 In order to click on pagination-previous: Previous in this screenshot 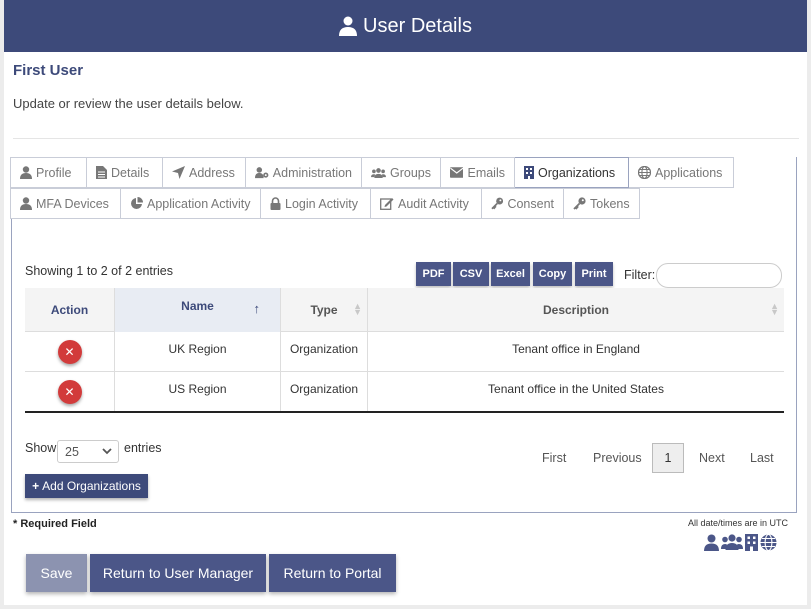, I will do `click(617, 458)`.